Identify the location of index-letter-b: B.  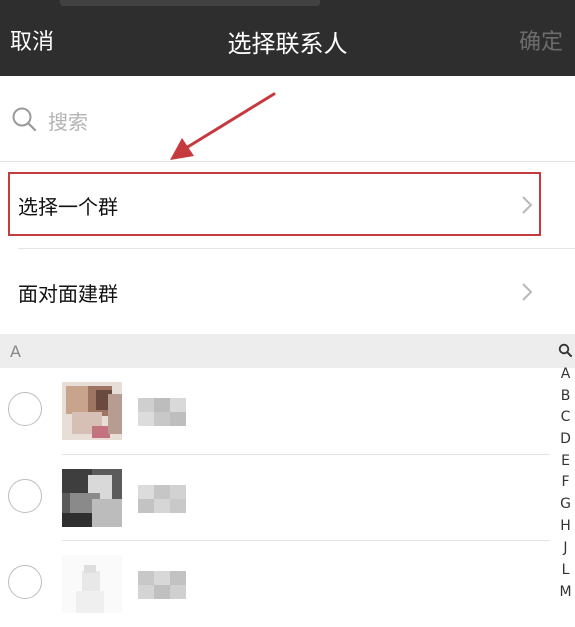
(565, 396).